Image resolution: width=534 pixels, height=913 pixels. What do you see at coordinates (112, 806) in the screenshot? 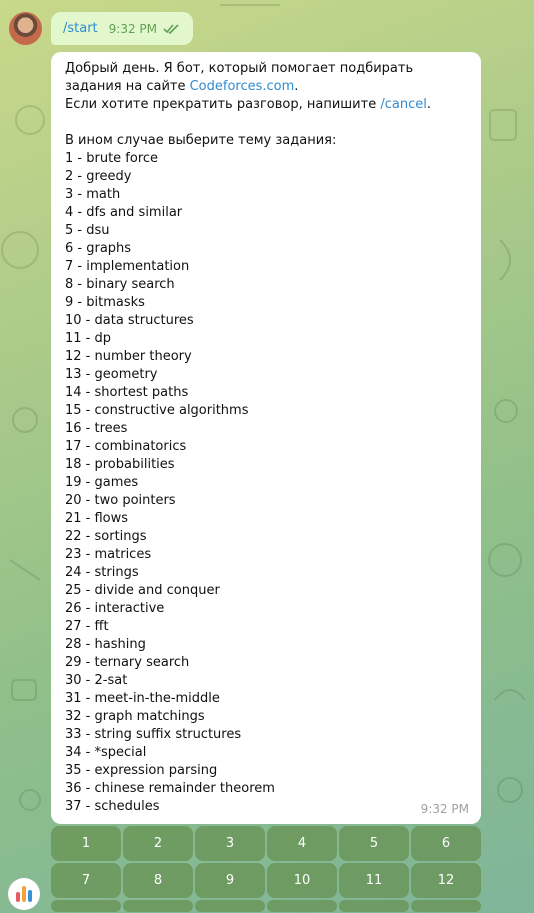
I see `topic-item: 37 - schedules` at bounding box center [112, 806].